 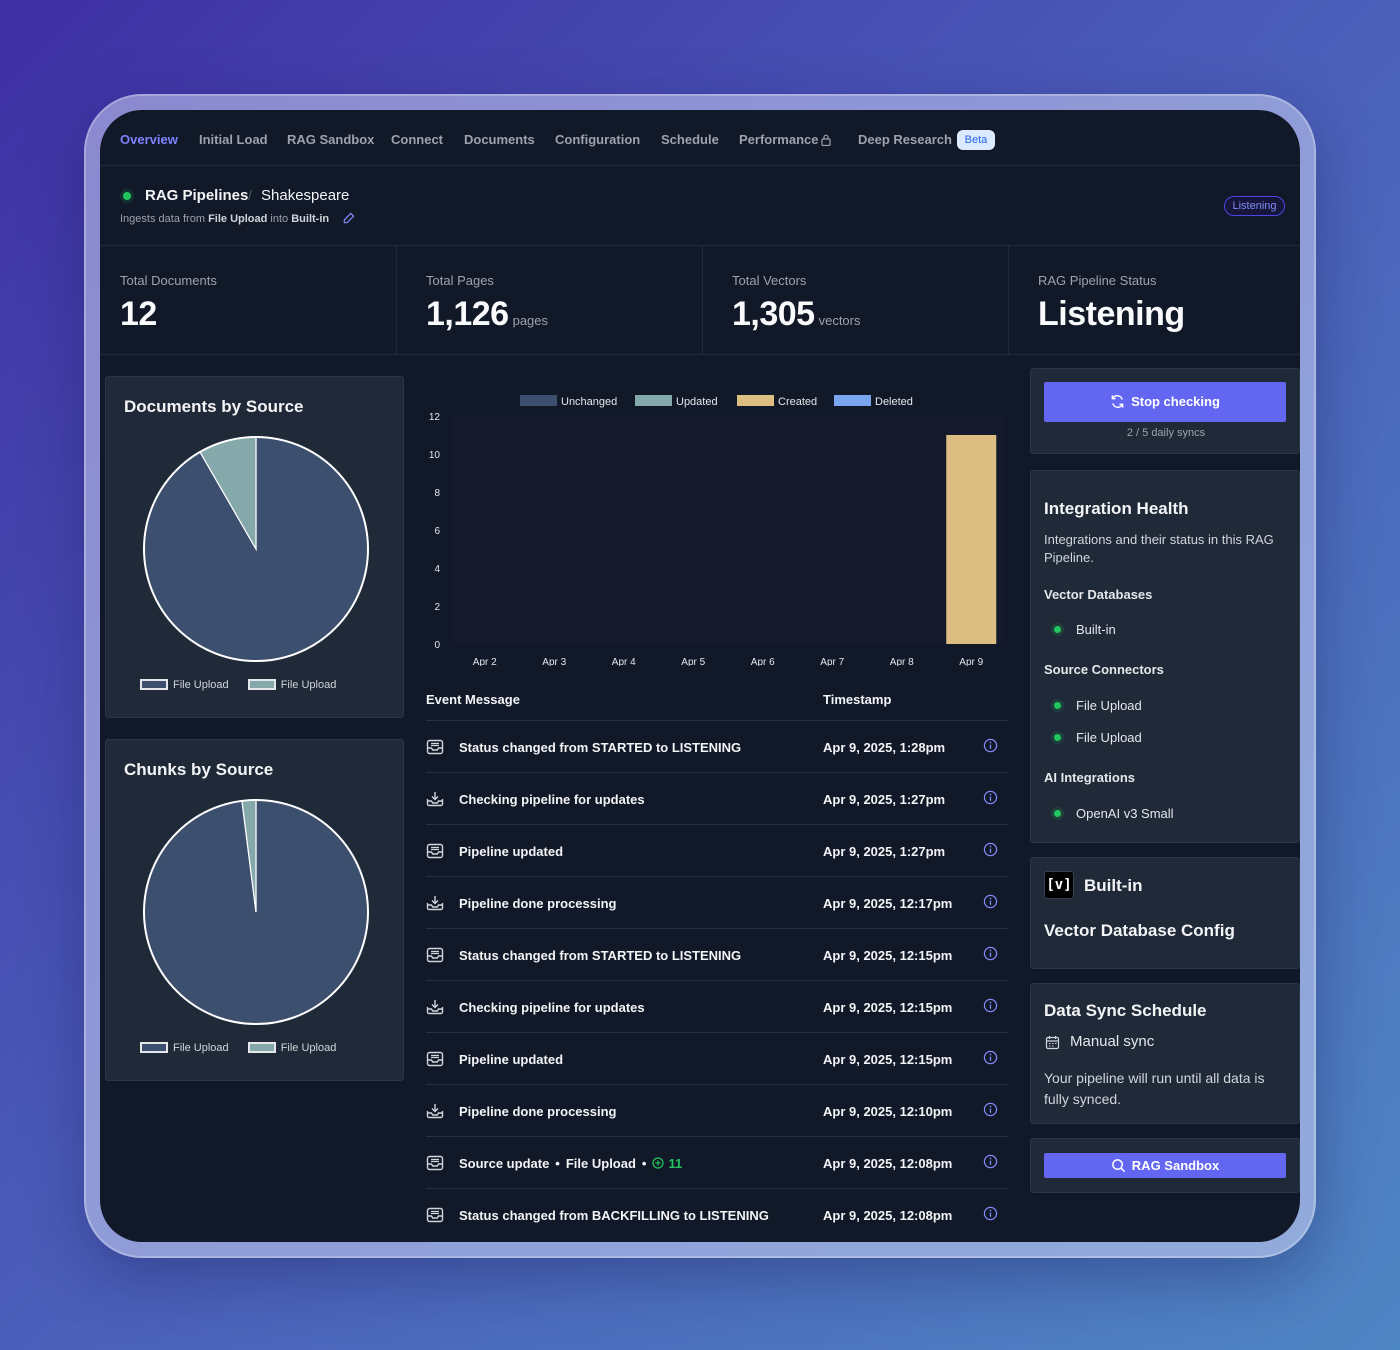 I want to click on bar-created, so click(x=971, y=539).